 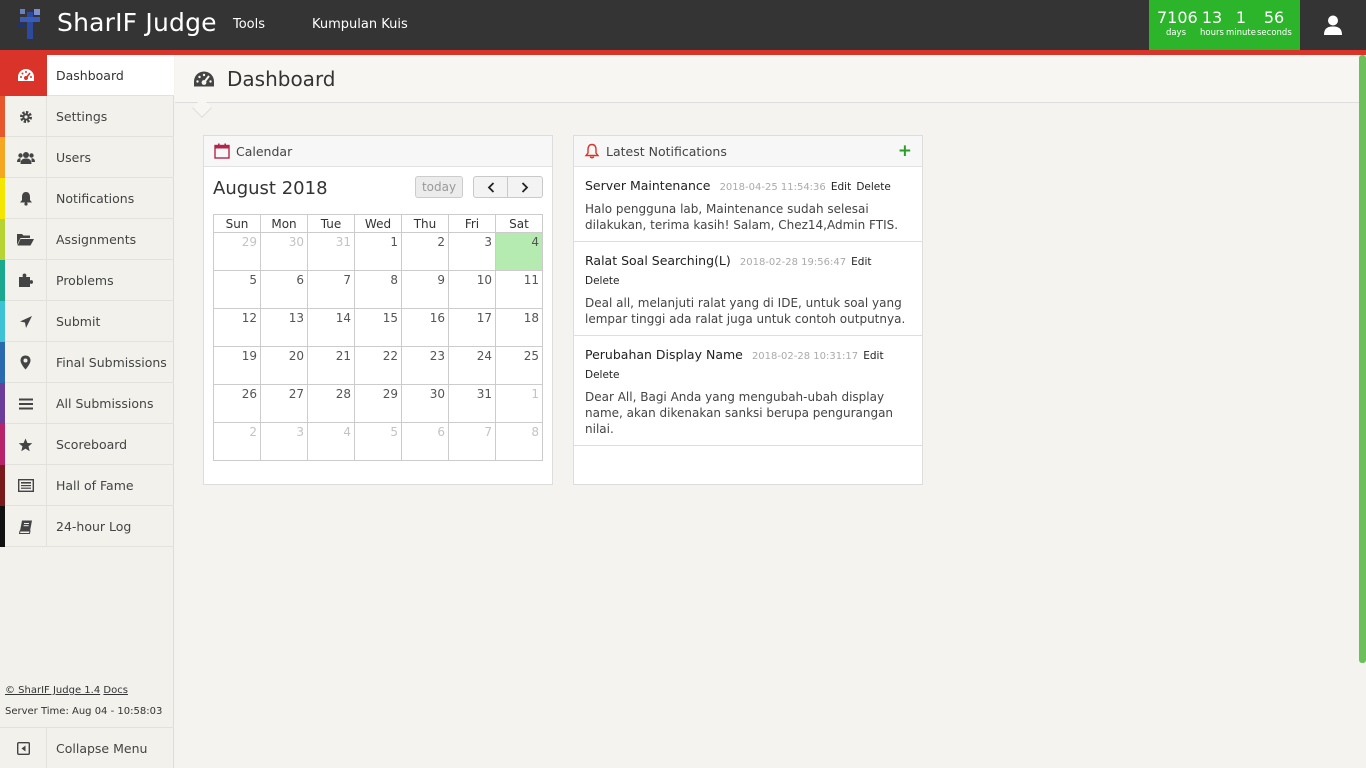 I want to click on minutes-value: 1, so click(x=1241, y=17).